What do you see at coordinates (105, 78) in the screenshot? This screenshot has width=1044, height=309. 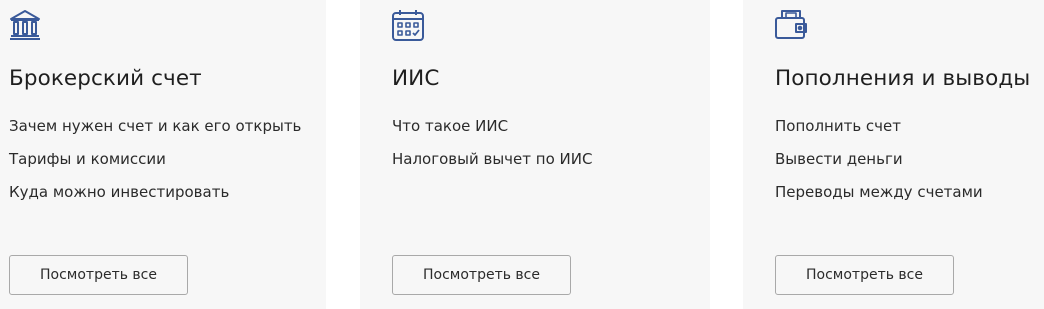 I see `card-title: Брокерский счет` at bounding box center [105, 78].